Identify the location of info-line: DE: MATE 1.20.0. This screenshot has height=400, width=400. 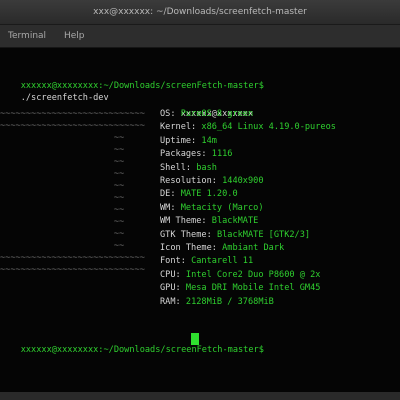
(199, 194).